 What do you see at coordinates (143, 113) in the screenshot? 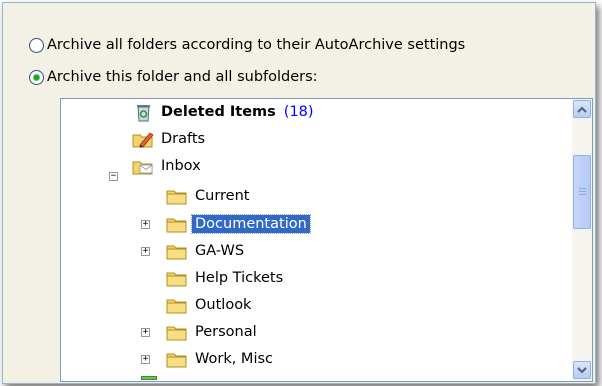
I see `trash-can-icon` at bounding box center [143, 113].